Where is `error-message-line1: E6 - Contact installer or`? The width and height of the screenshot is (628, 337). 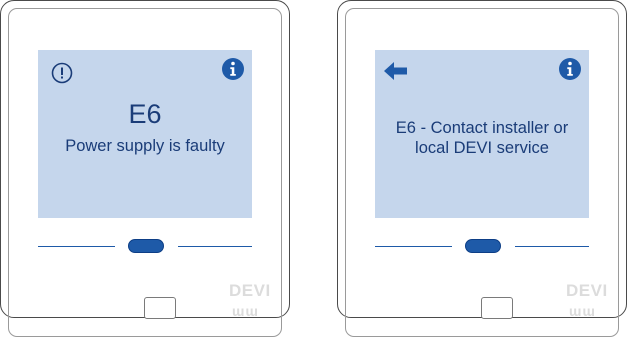 error-message-line1: E6 - Contact installer or is located at coordinates (482, 128).